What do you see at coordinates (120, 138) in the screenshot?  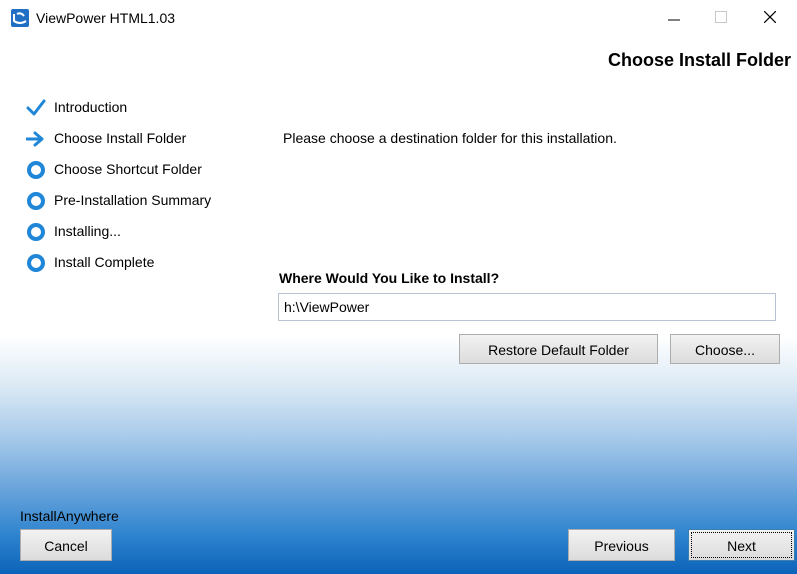 I see `step-label: Choose Install Folder` at bounding box center [120, 138].